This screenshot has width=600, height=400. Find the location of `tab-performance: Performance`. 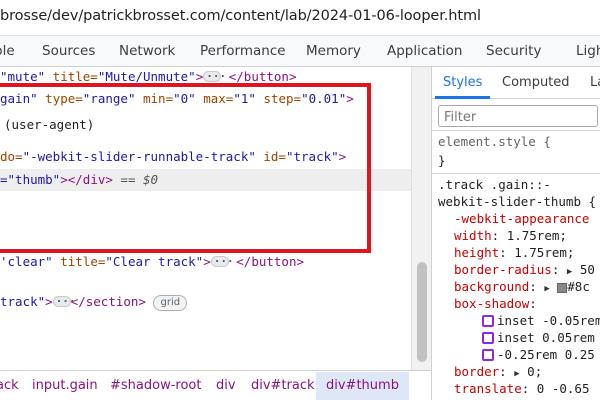

tab-performance: Performance is located at coordinates (243, 51).